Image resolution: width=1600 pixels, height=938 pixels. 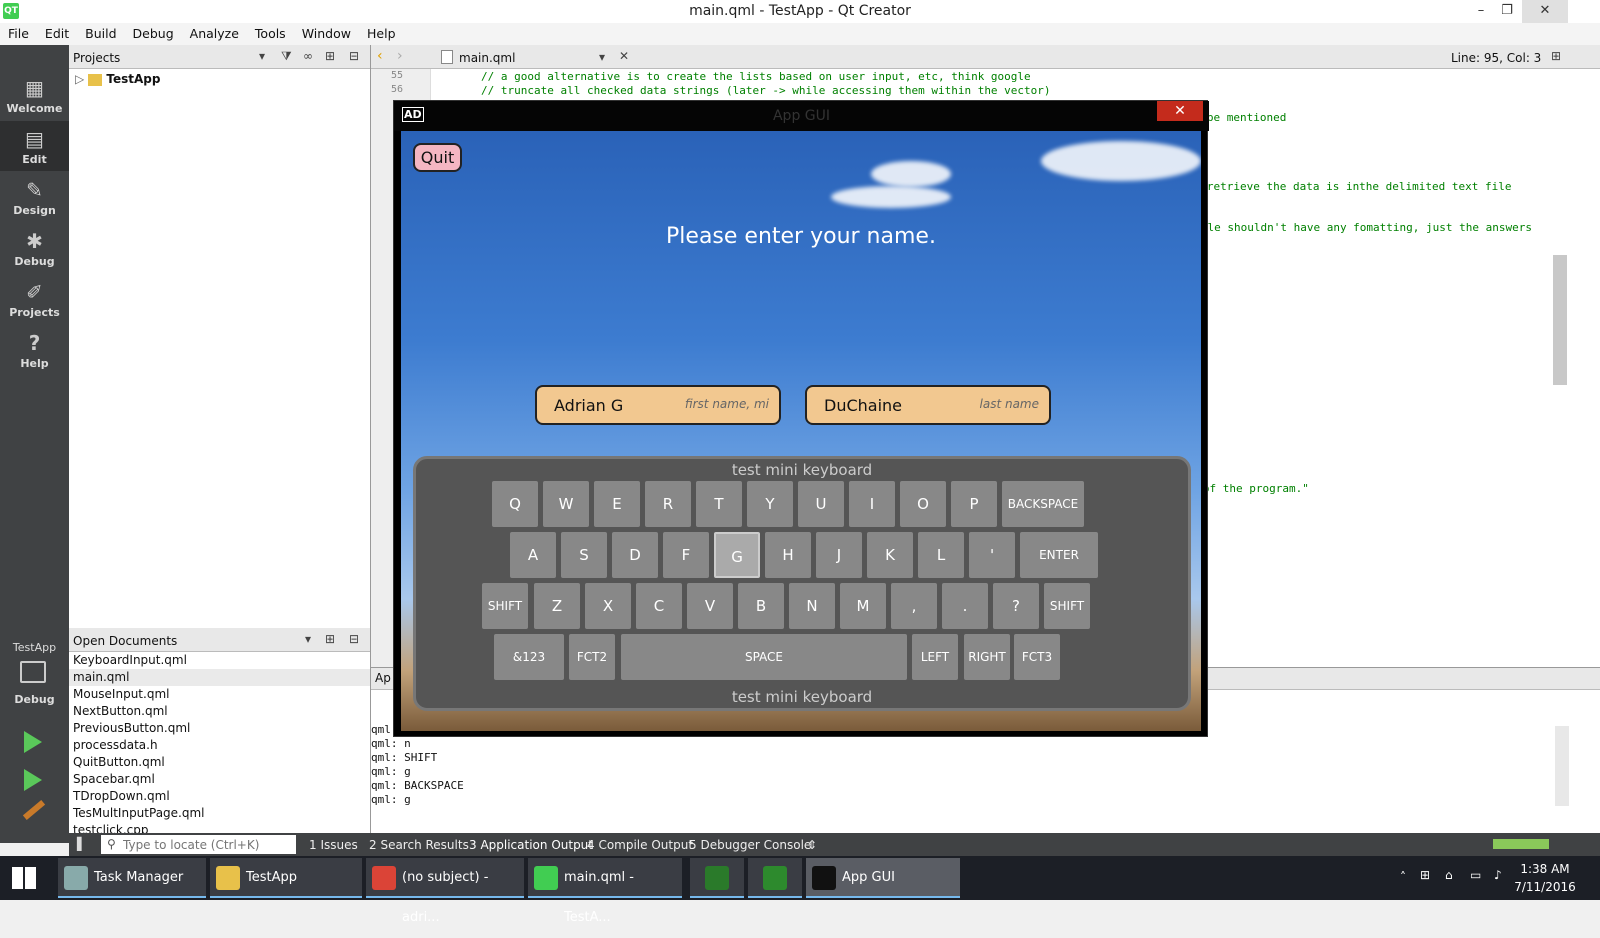 What do you see at coordinates (33, 742) in the screenshot?
I see `run-icon` at bounding box center [33, 742].